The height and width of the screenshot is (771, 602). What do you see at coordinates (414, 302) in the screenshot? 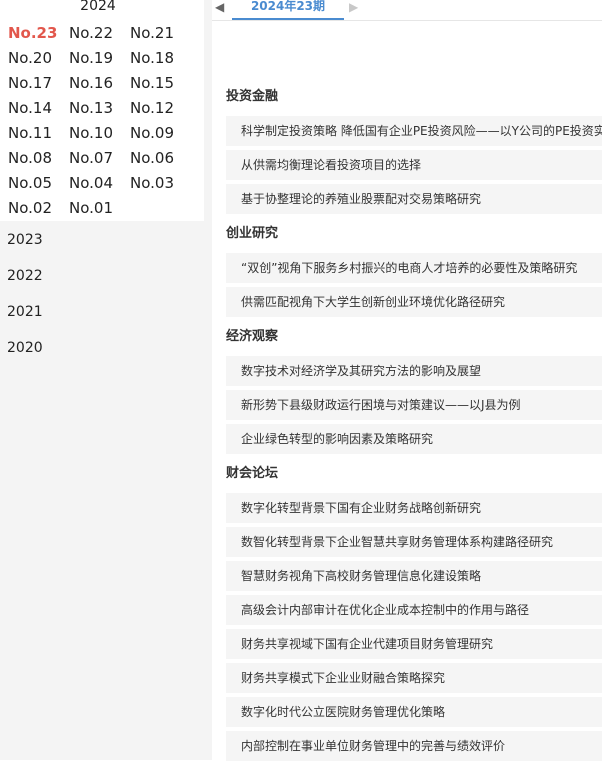
I see `article-link: 供需匹配视角下大学生创新创业环境优化路径研究` at bounding box center [414, 302].